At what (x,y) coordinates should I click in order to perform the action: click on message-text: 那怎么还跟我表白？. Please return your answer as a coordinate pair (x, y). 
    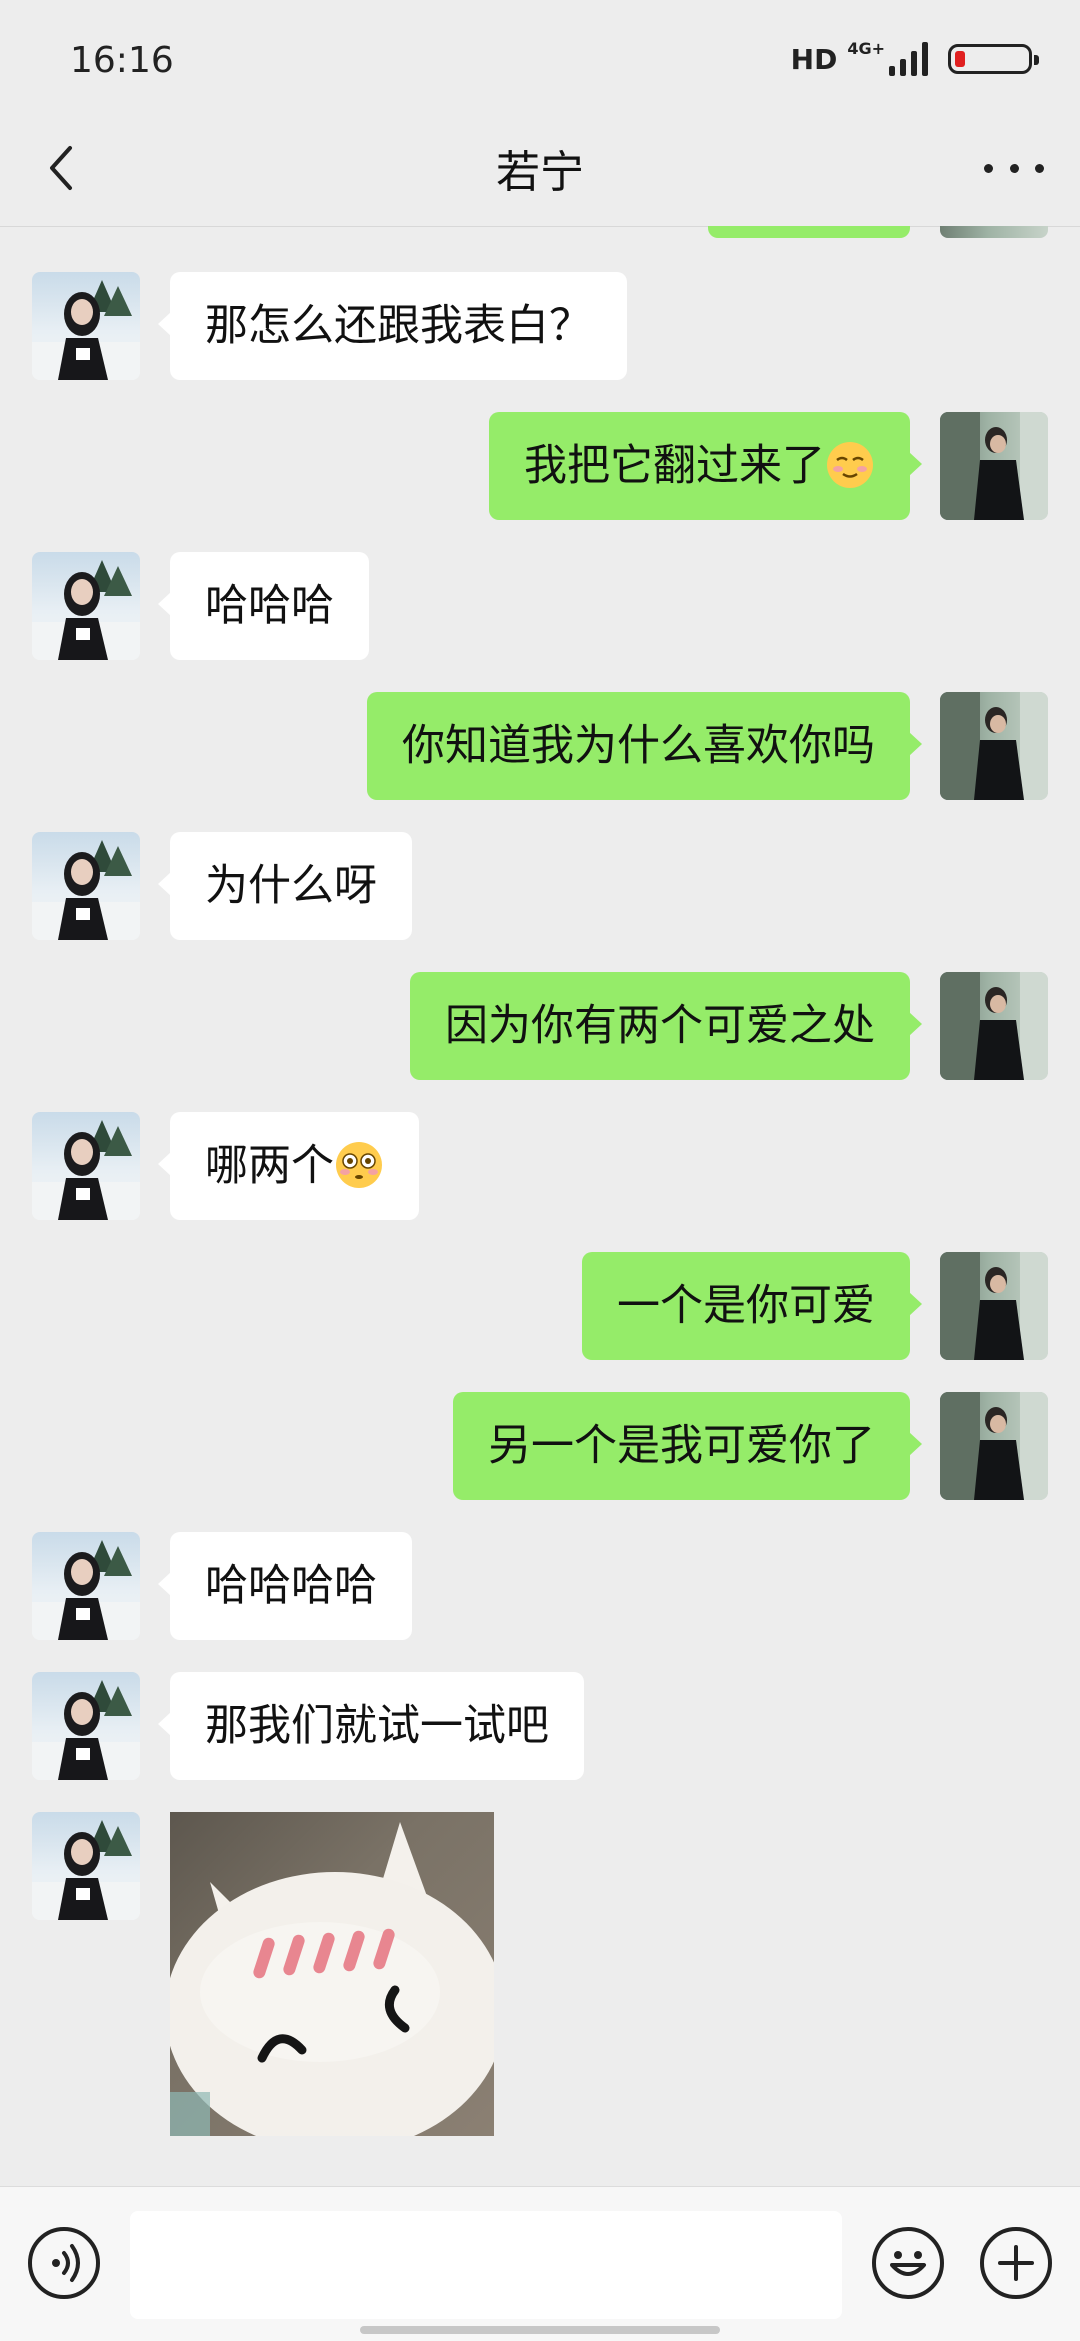
    Looking at the image, I should click on (398, 326).